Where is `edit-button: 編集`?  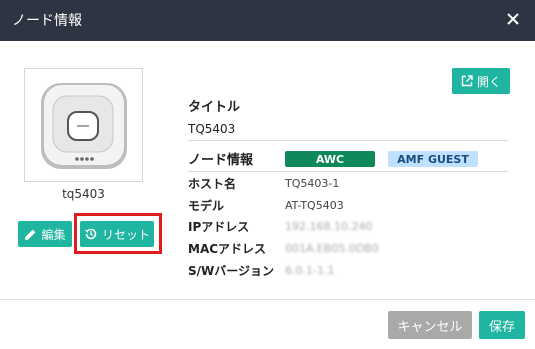
edit-button: 編集 is located at coordinates (45, 234).